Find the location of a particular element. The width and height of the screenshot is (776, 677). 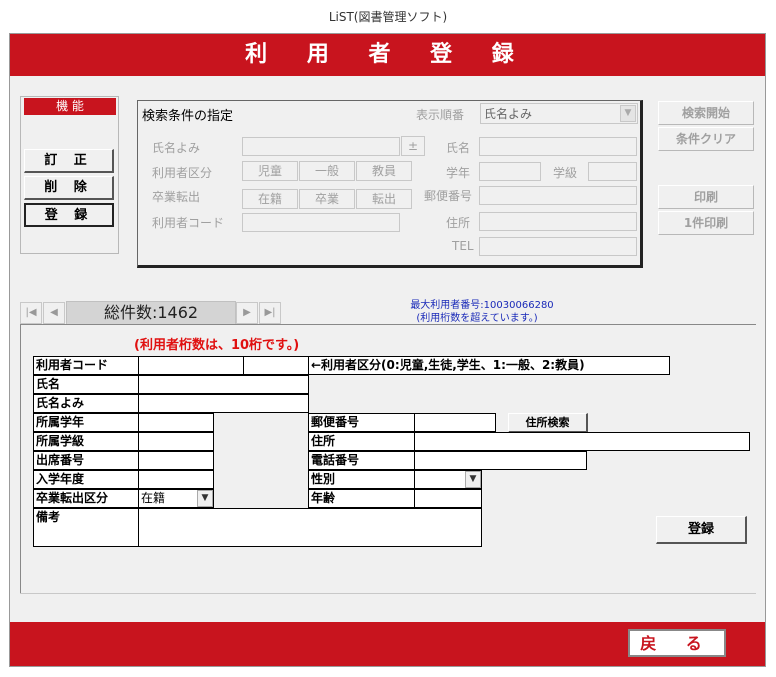

section-divider is located at coordinates (388, 324).